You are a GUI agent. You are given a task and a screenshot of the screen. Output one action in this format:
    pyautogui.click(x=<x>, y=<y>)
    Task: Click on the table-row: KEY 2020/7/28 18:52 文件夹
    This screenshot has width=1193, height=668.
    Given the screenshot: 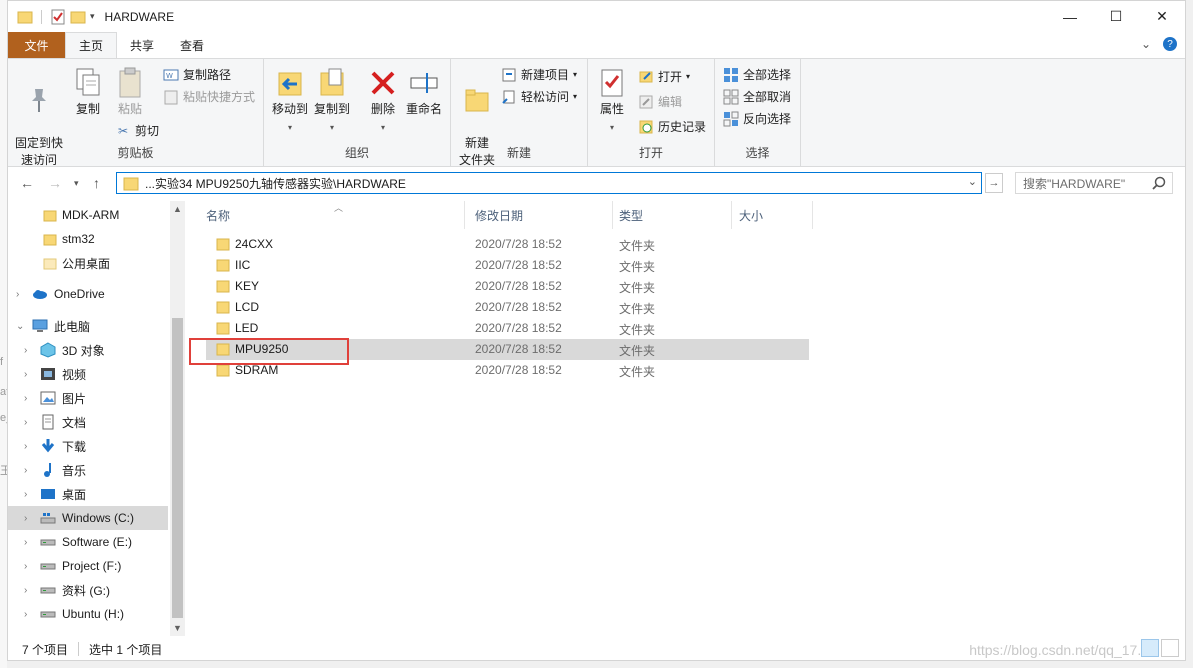 What is the action you would take?
    pyautogui.click(x=507, y=286)
    